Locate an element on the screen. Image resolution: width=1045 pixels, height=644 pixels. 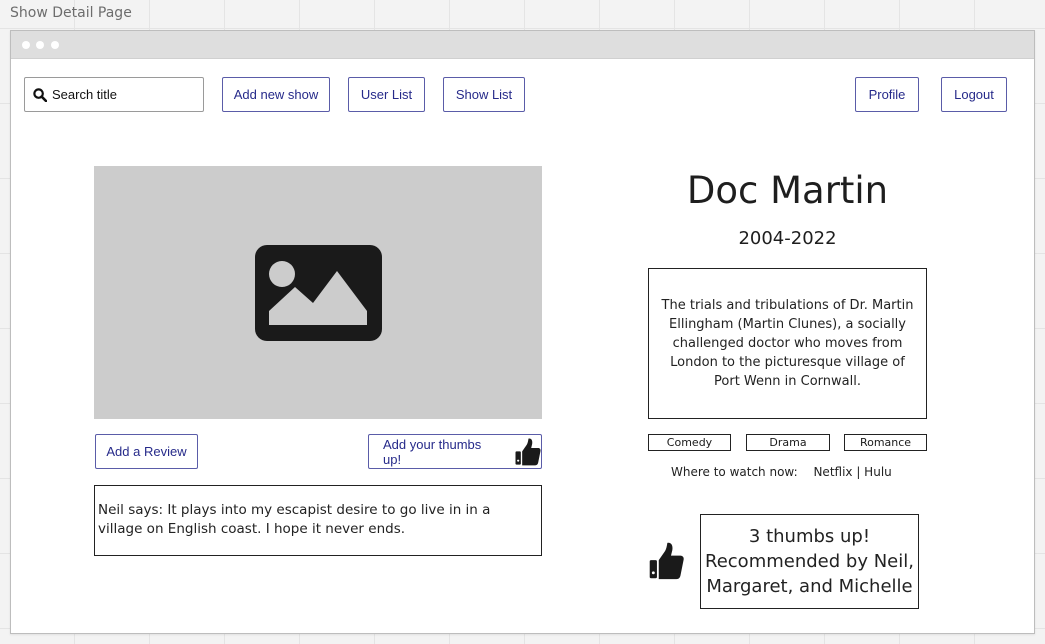
recommended-by-names: Margaret, and Michelle is located at coordinates (809, 586).